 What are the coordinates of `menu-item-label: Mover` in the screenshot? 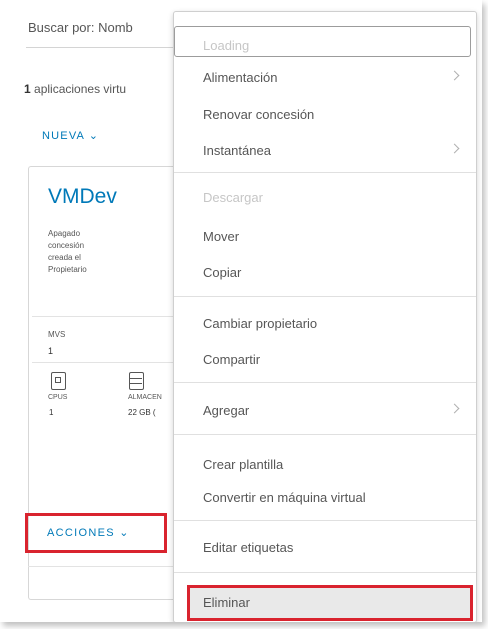 It's located at (221, 236).